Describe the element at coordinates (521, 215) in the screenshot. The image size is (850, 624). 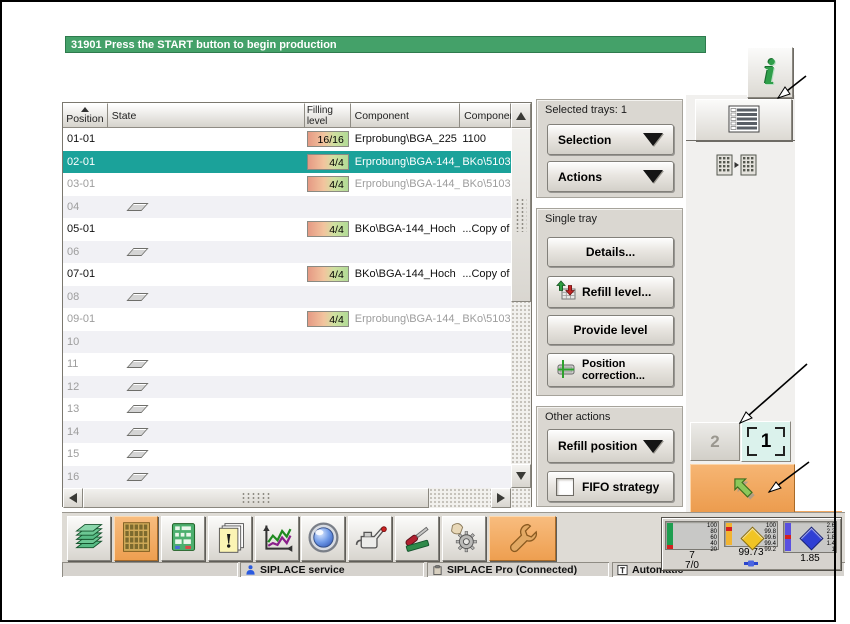
I see `vertical-scroll-thumb` at that location.